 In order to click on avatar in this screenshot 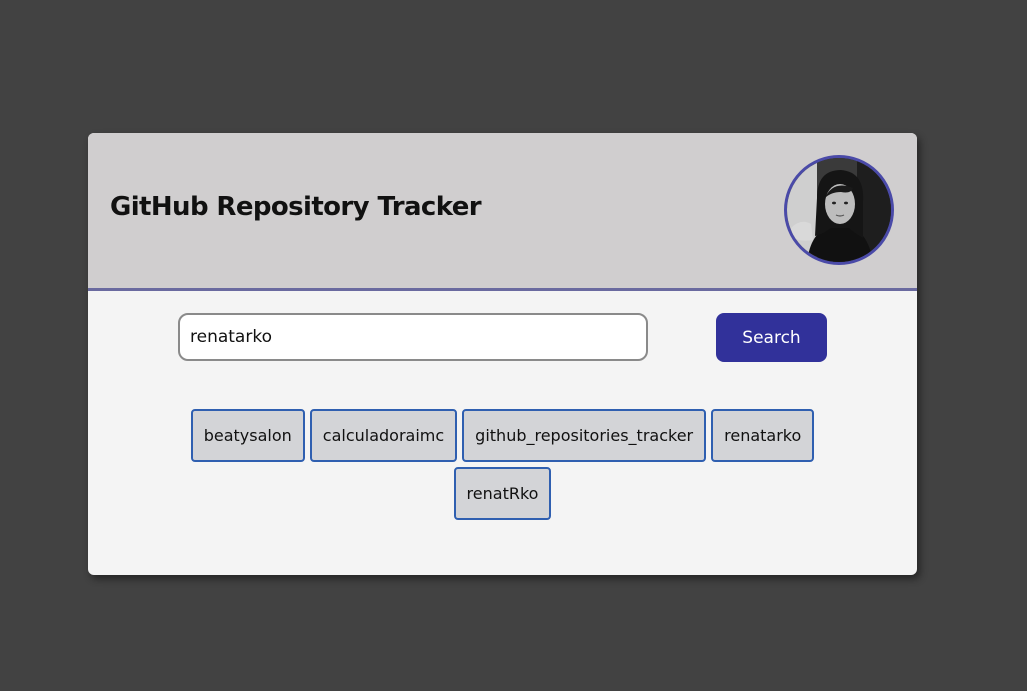, I will do `click(839, 210)`.